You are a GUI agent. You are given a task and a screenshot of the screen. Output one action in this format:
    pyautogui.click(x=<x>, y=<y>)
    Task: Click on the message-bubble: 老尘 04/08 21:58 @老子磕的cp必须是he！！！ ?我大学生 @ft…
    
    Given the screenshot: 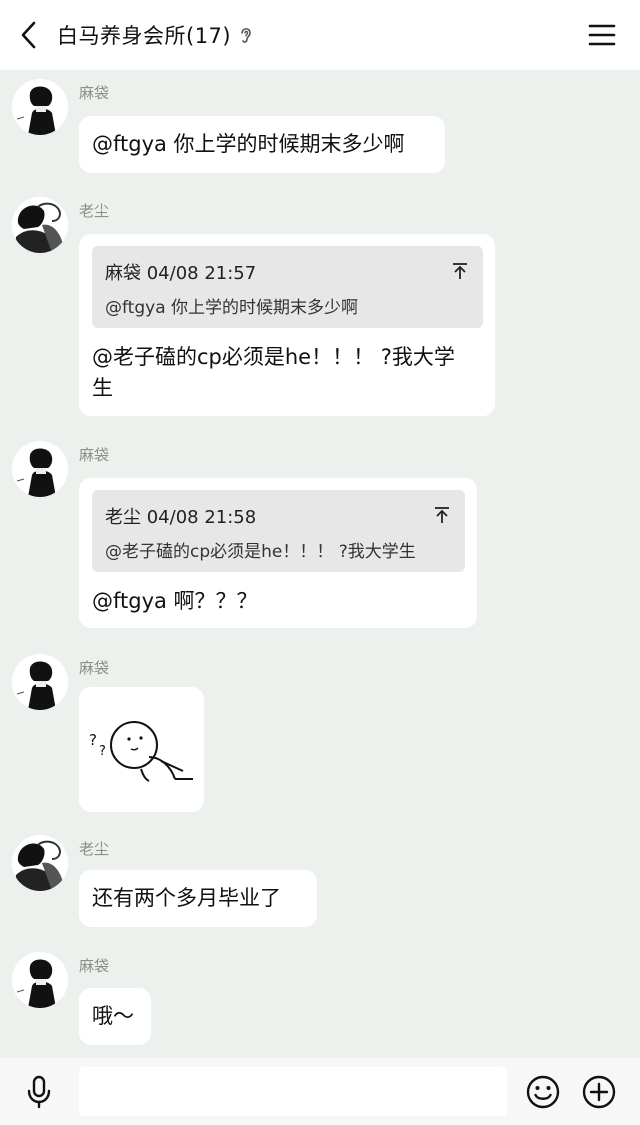 What is the action you would take?
    pyautogui.click(x=278, y=553)
    